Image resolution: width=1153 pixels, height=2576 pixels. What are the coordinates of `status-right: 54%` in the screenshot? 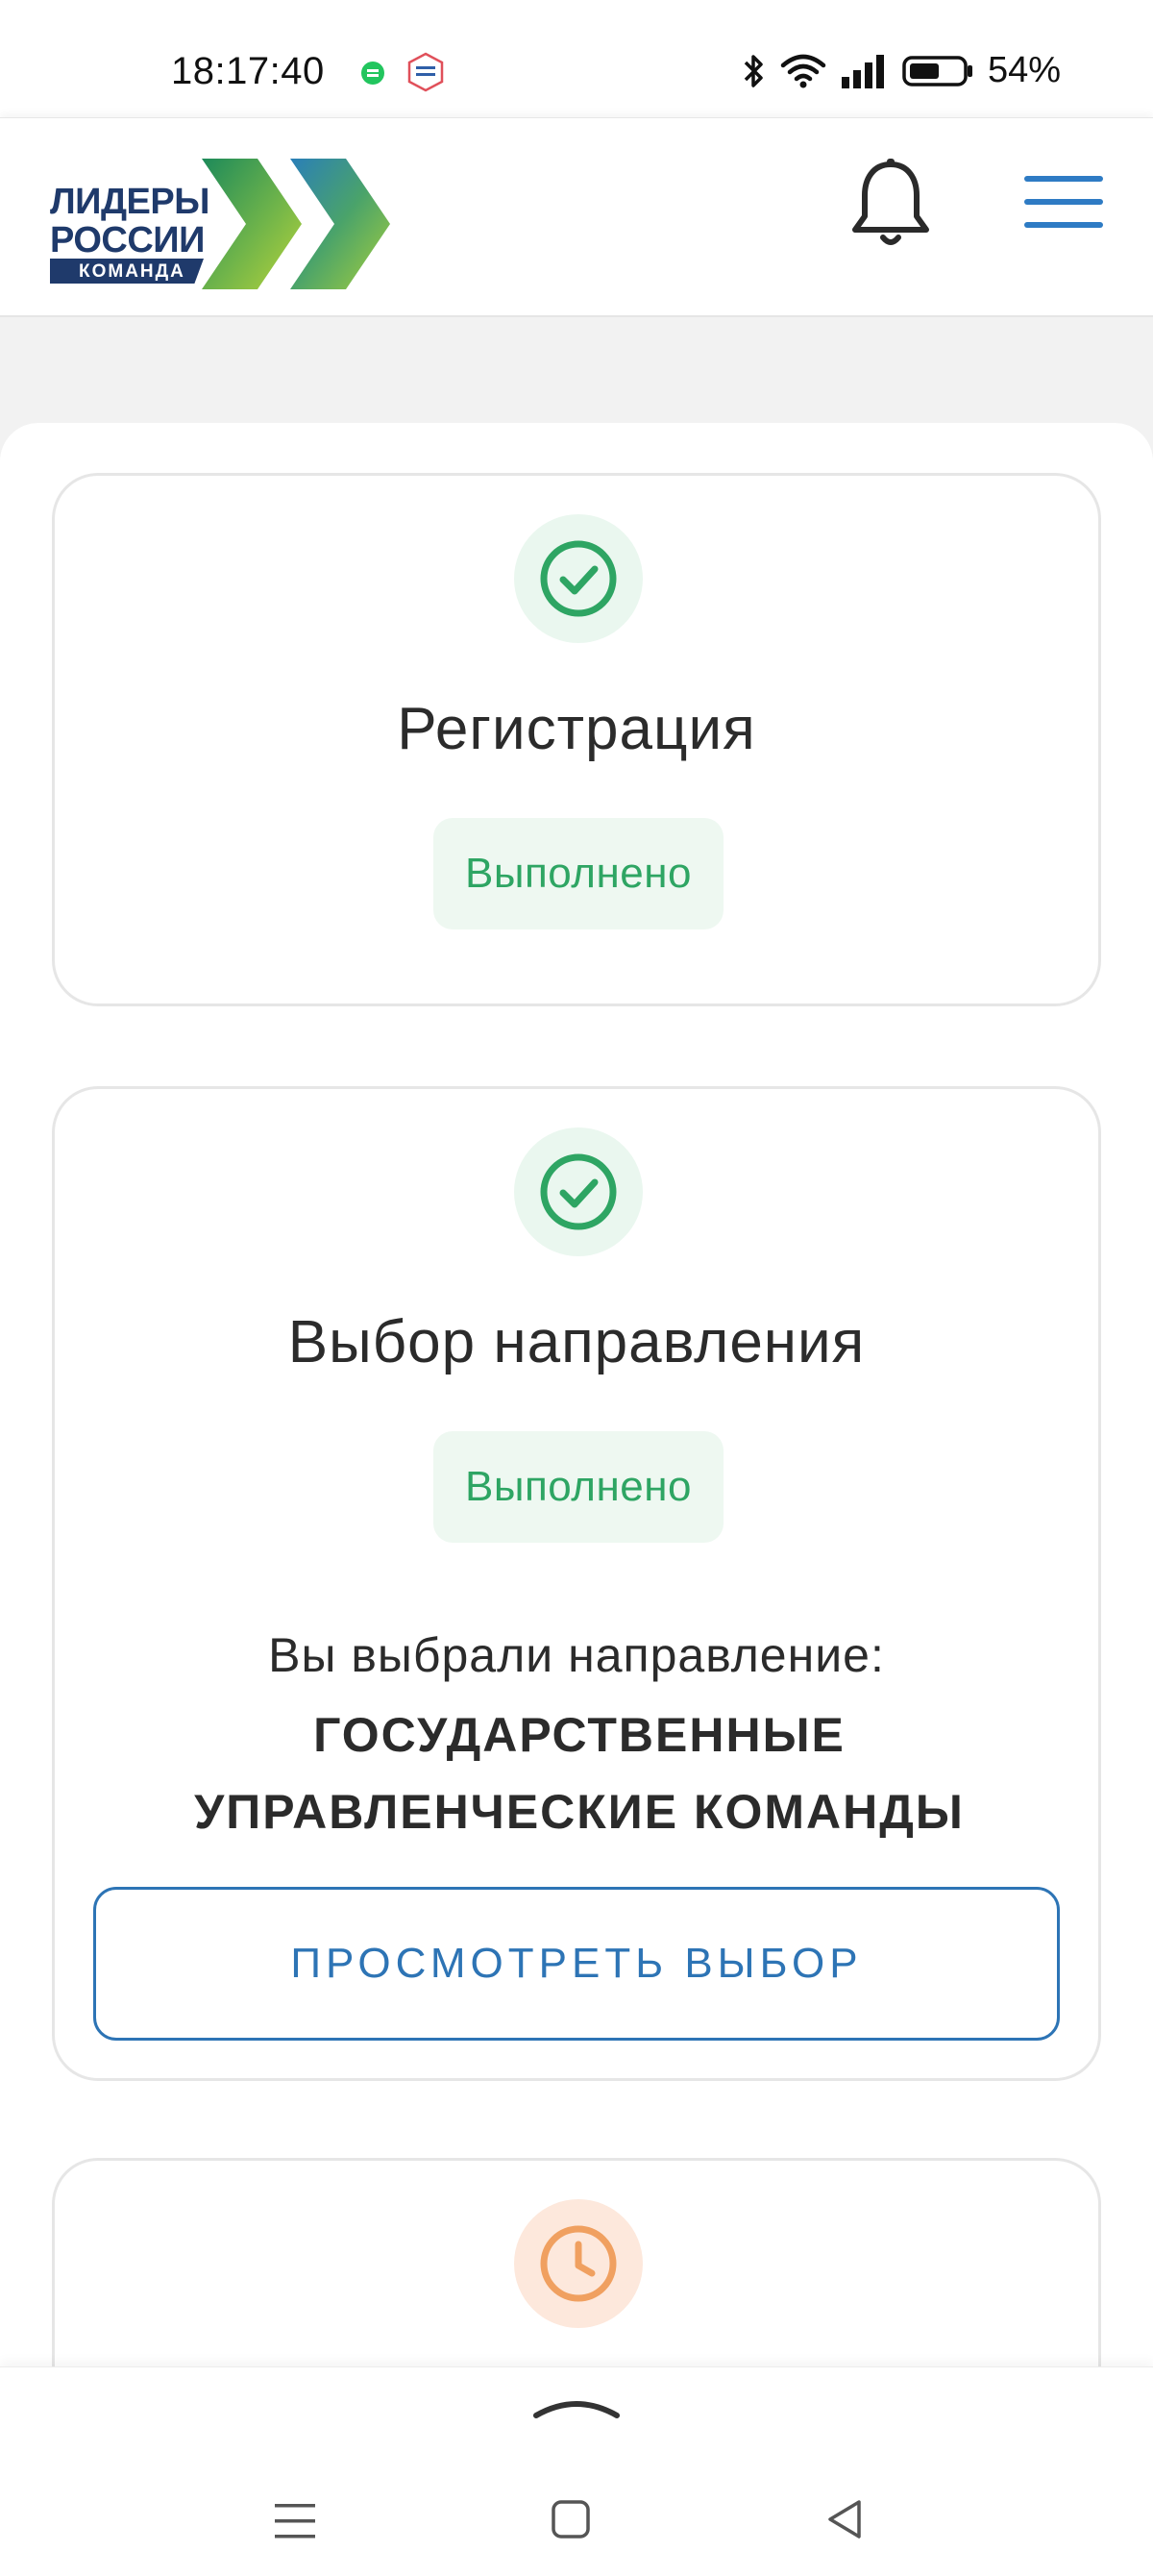 It's located at (901, 71).